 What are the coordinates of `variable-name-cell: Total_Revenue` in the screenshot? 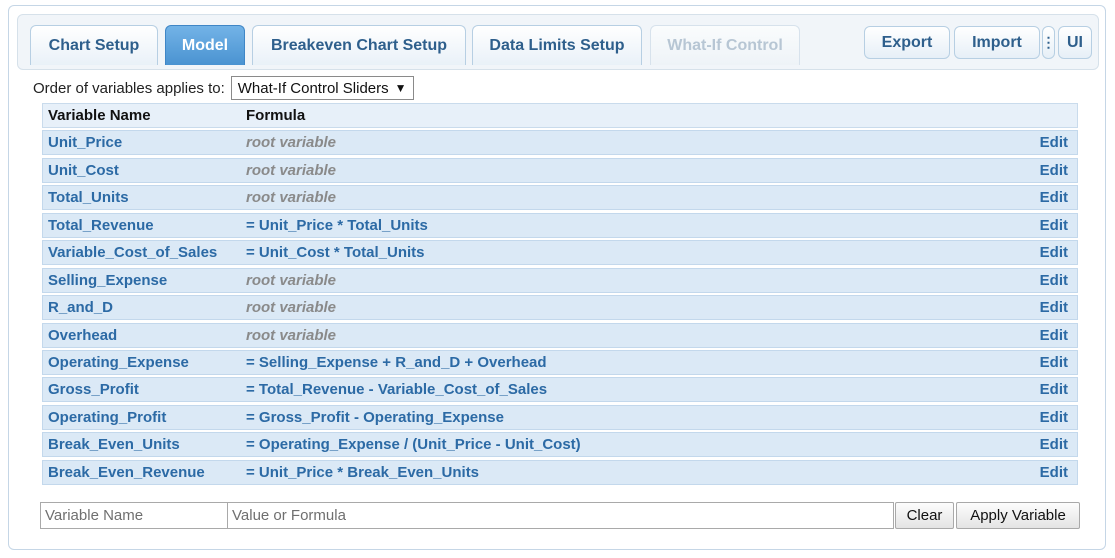 It's located at (101, 225).